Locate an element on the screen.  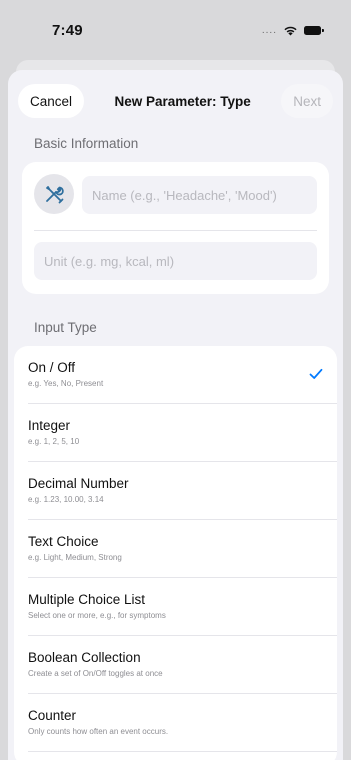
option-title: Integer is located at coordinates (49, 425).